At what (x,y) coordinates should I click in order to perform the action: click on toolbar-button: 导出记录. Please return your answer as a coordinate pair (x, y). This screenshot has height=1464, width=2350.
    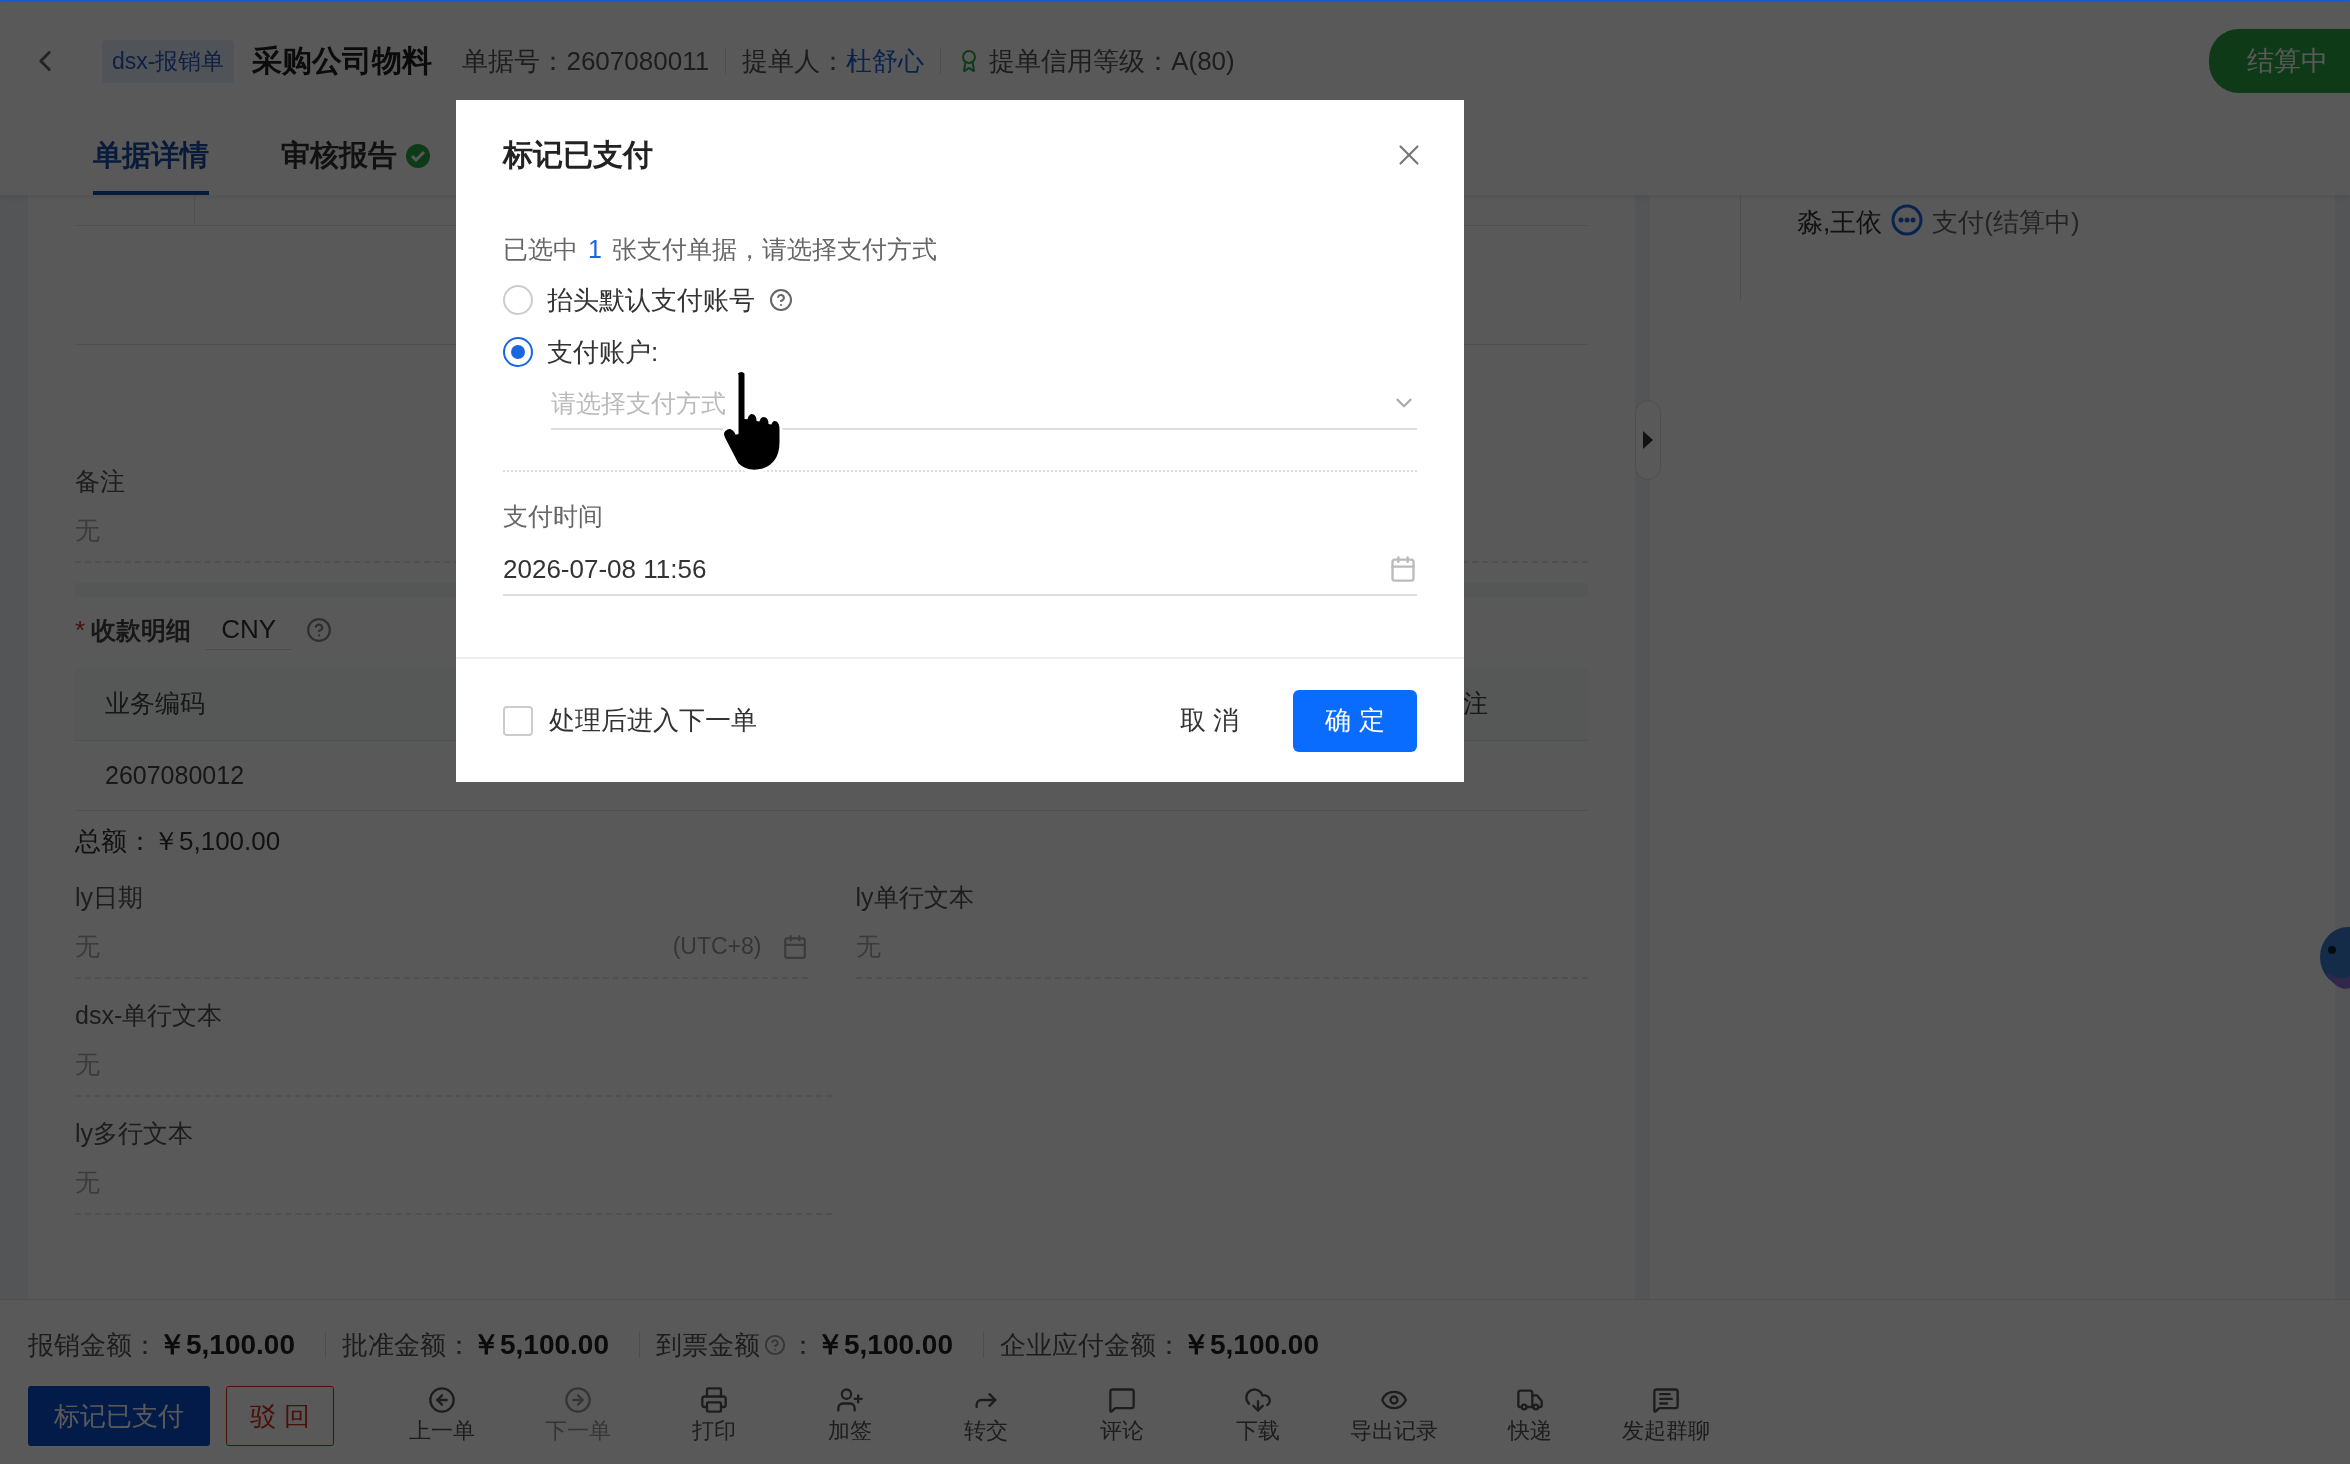
    Looking at the image, I should click on (1394, 1416).